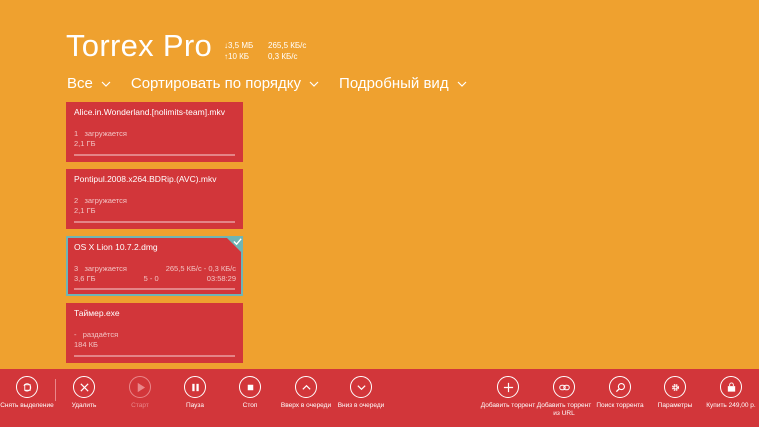 The image size is (759, 427). What do you see at coordinates (250, 405) in the screenshot?
I see `stop-label: Стоп` at bounding box center [250, 405].